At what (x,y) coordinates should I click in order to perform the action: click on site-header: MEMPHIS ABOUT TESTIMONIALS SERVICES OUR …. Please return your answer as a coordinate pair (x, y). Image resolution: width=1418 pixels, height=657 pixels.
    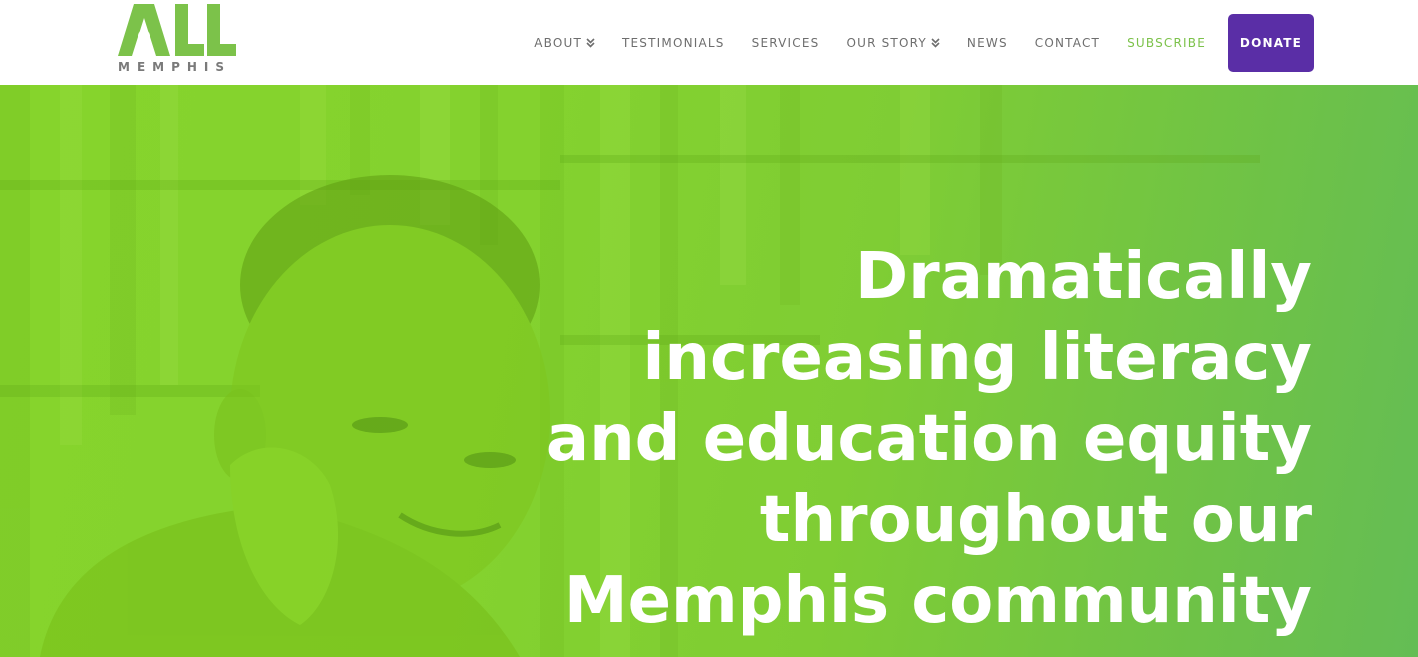
    Looking at the image, I should click on (709, 42).